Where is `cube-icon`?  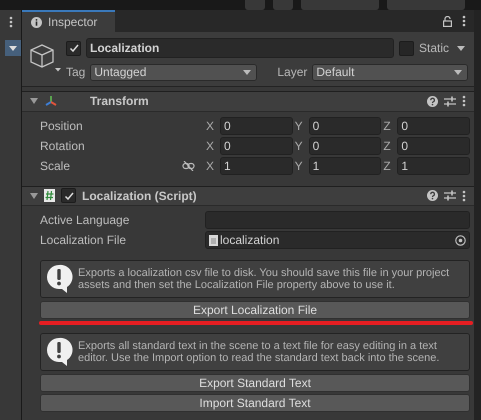 cube-icon is located at coordinates (45, 58).